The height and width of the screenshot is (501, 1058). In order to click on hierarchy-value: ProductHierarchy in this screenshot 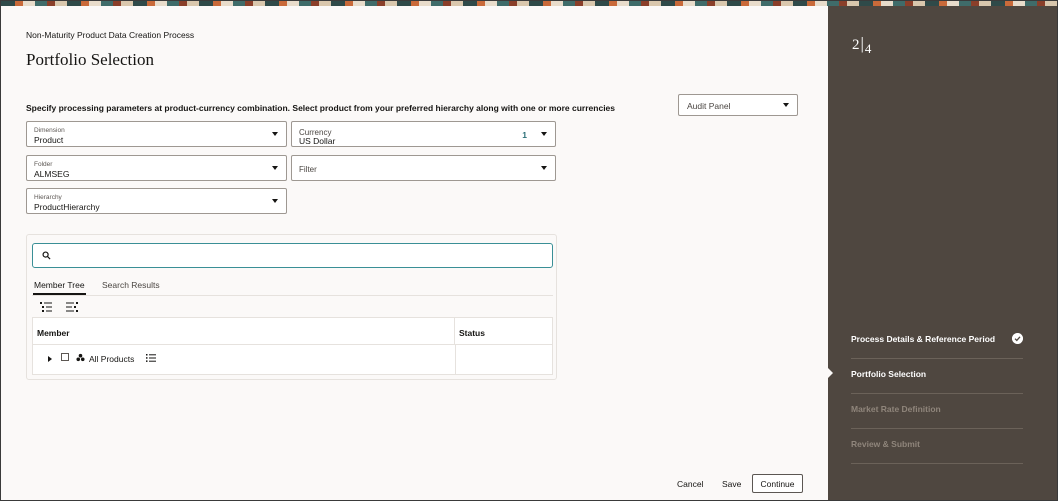, I will do `click(67, 207)`.